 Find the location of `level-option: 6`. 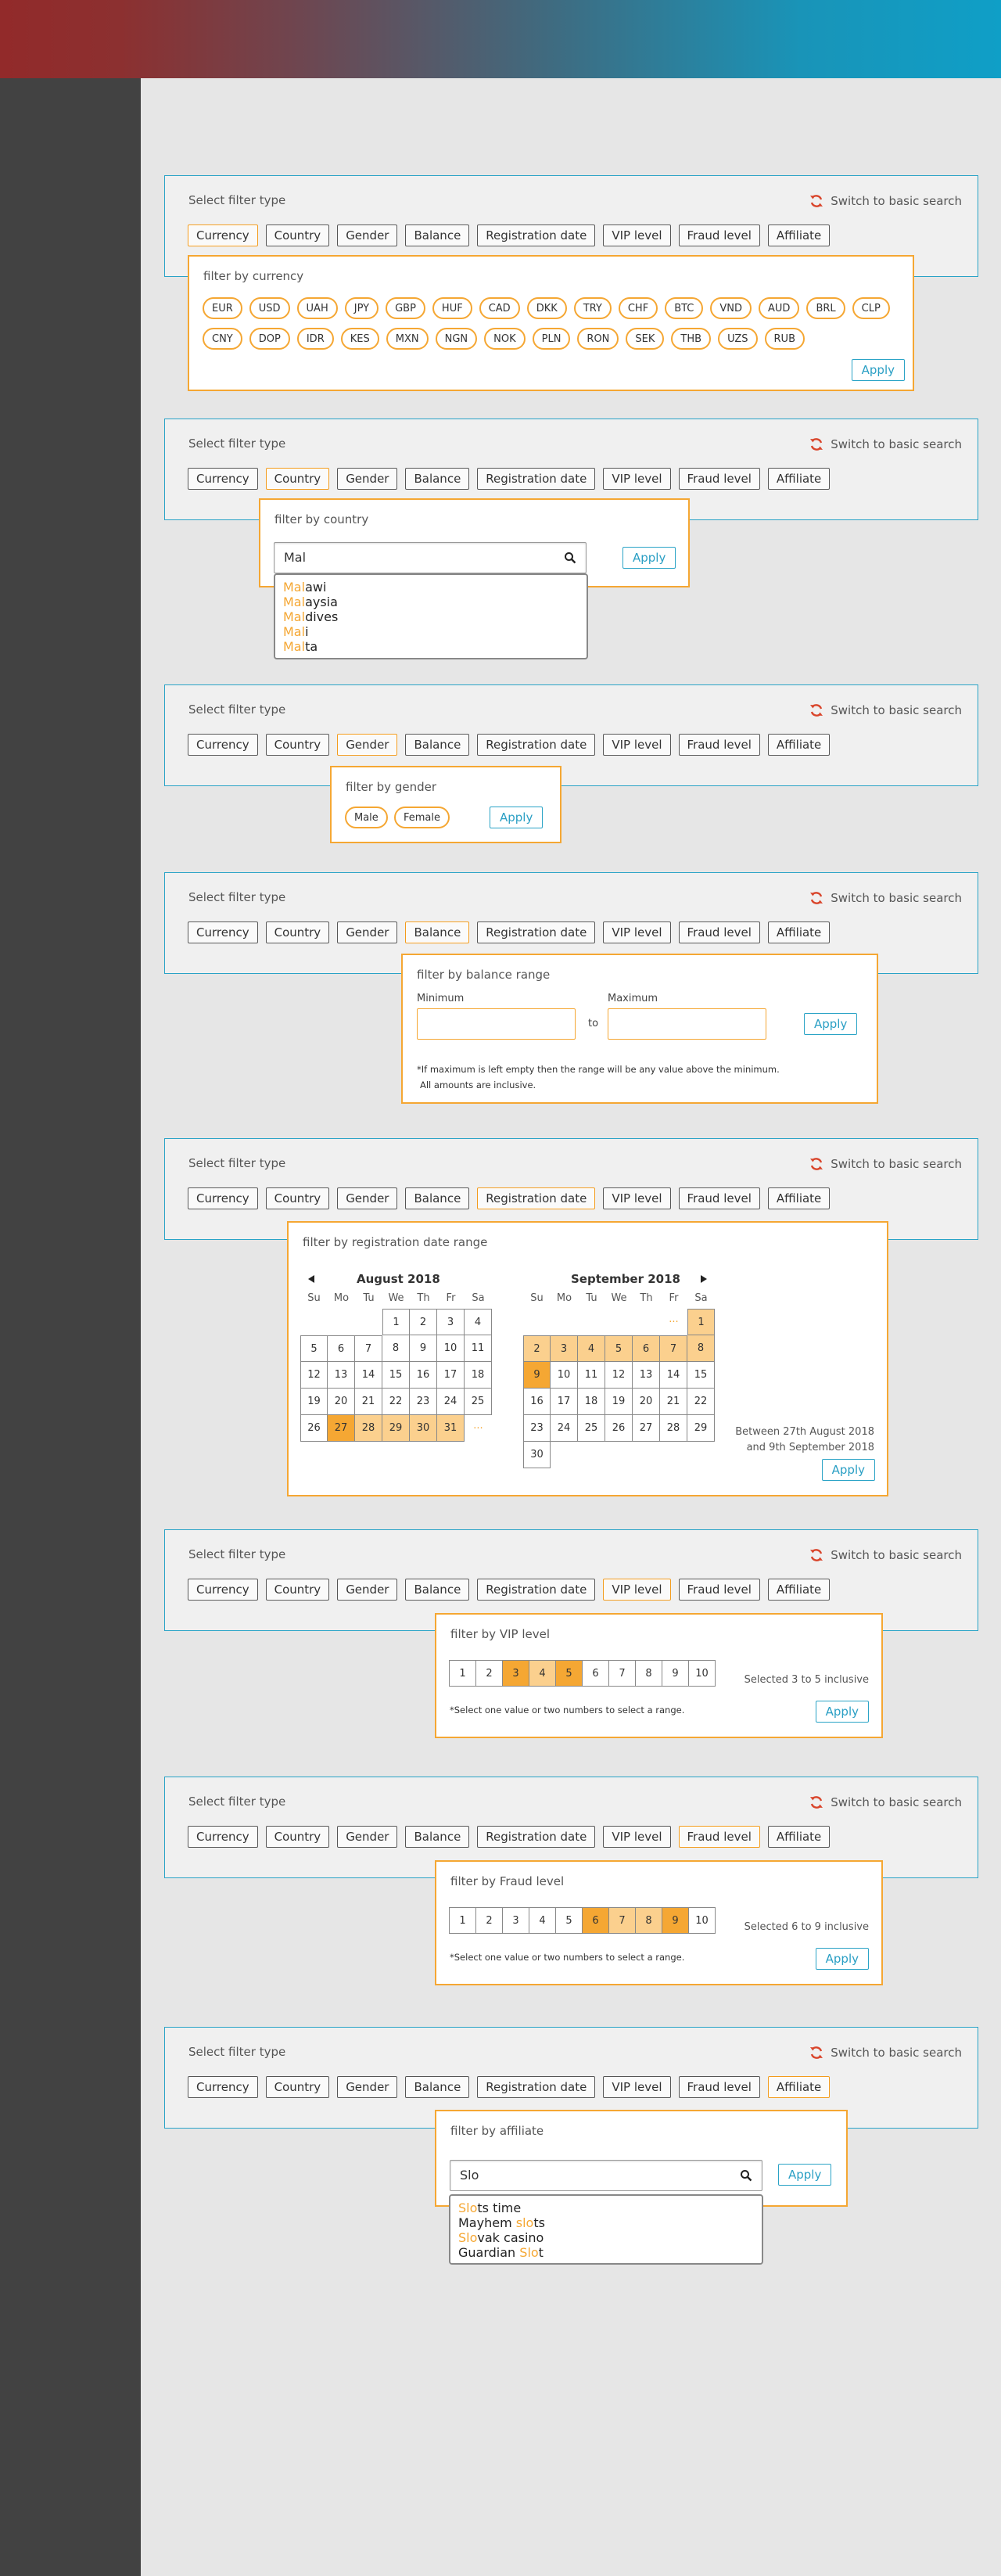

level-option: 6 is located at coordinates (595, 1673).